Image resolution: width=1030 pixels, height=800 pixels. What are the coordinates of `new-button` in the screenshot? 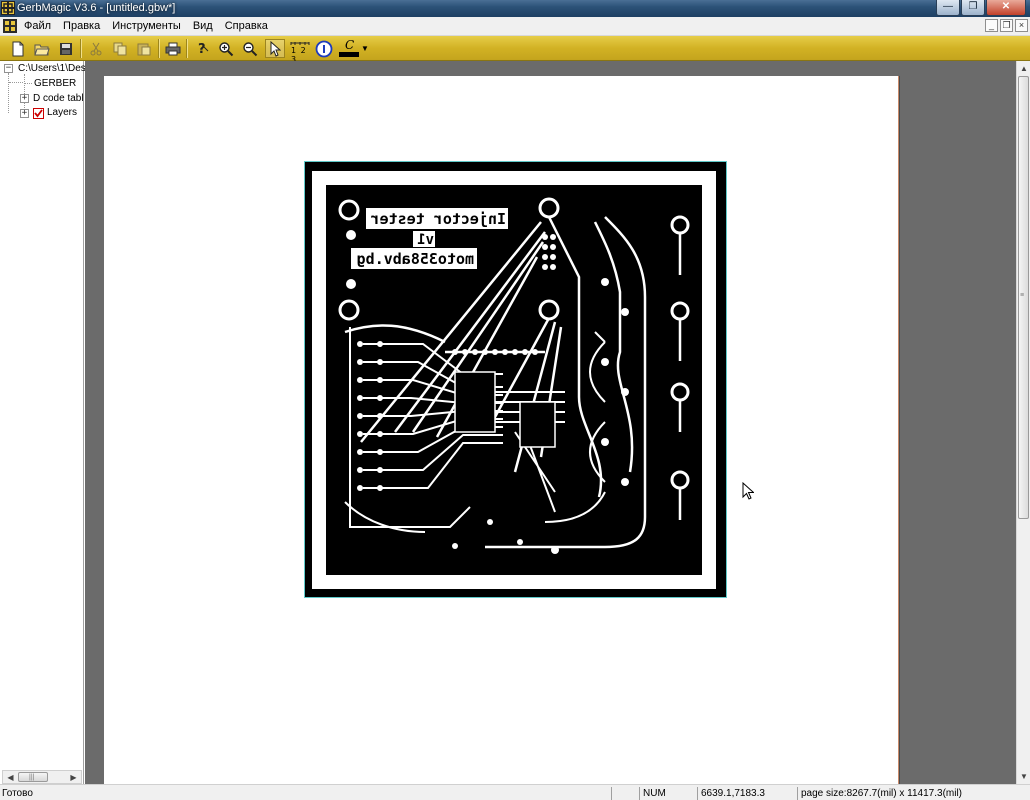 It's located at (18, 48).